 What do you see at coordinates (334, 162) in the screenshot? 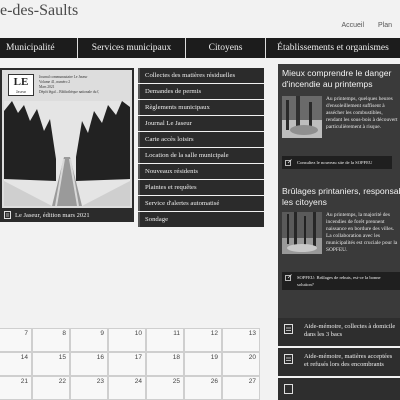
I see `news-link-text: Consultez le nouveau site de la SOPFEU` at bounding box center [334, 162].